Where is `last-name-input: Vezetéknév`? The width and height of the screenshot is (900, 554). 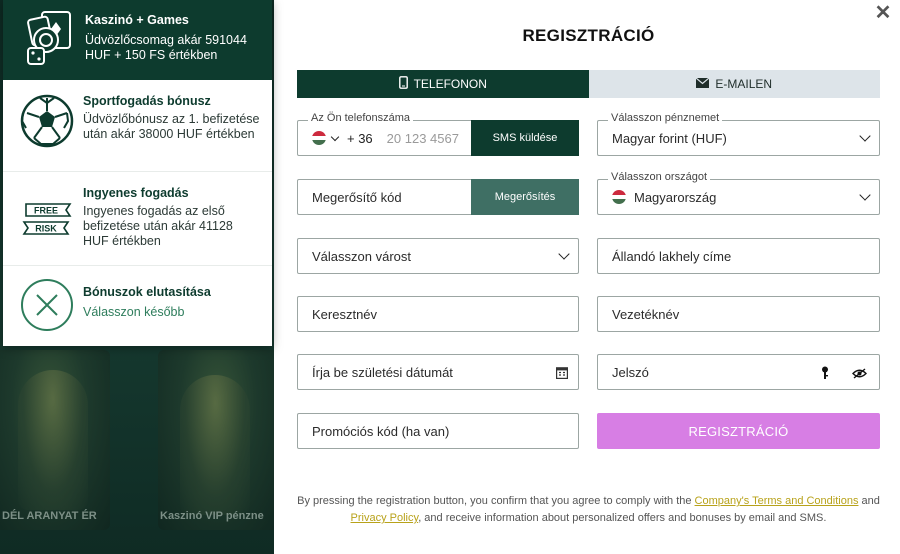 last-name-input: Vezetéknév is located at coordinates (638, 314).